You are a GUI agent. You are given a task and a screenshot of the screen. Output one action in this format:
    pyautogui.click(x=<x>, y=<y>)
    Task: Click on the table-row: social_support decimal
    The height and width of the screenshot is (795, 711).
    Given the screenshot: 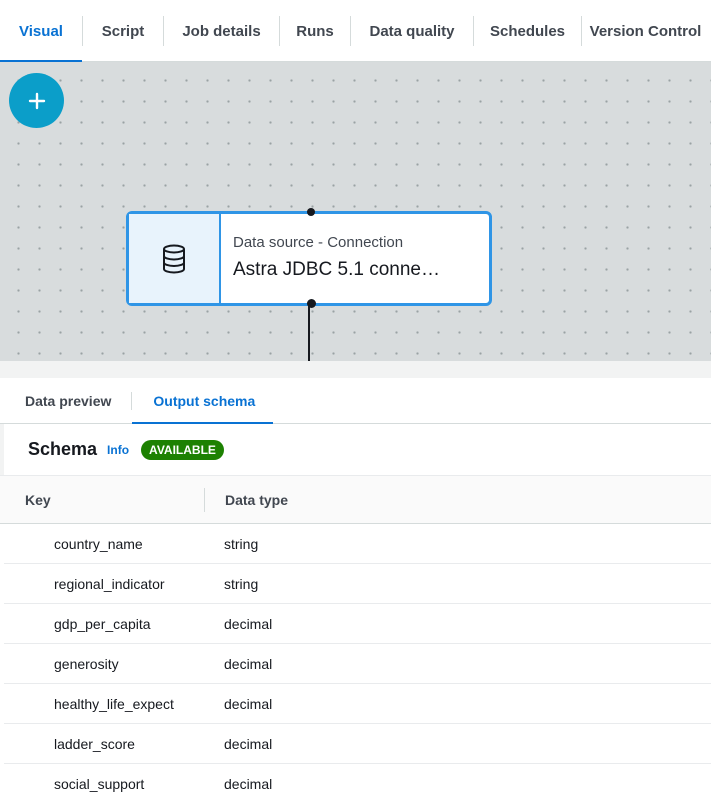 What is the action you would take?
    pyautogui.click(x=357, y=779)
    